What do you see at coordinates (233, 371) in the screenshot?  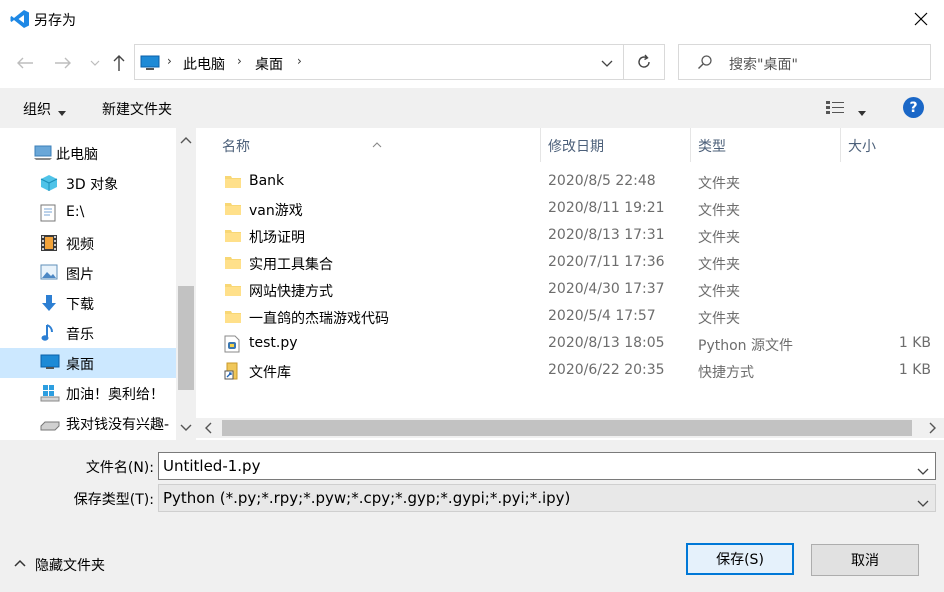 I see `shortcut-icon` at bounding box center [233, 371].